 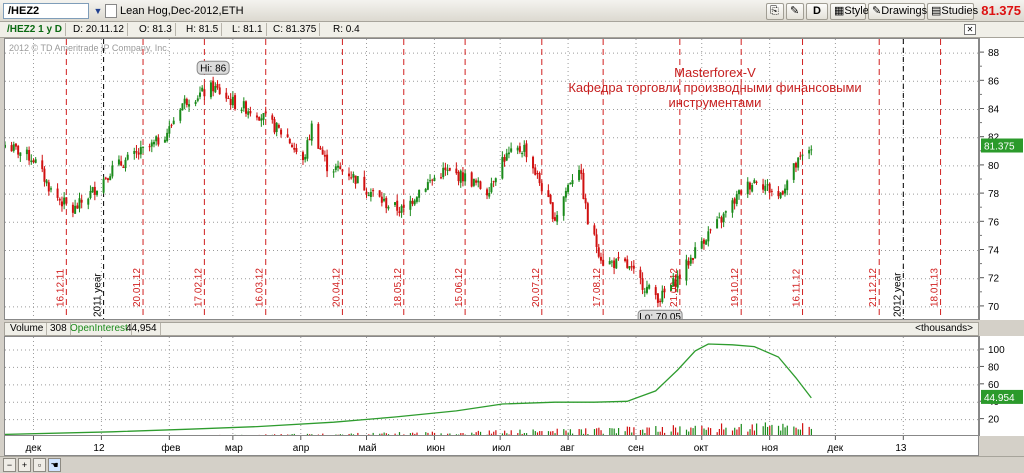 What do you see at coordinates (970, 29) in the screenshot?
I see `close-icon: ✕` at bounding box center [970, 29].